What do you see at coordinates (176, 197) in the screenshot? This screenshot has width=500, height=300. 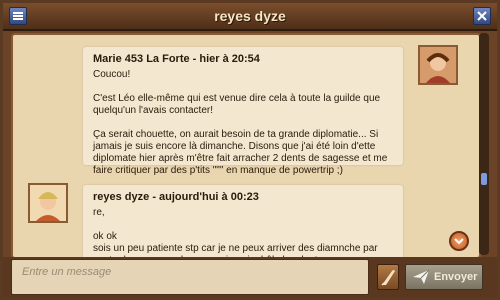 I see `message-author: reyes dyze - aujourd'hui à 00:23` at bounding box center [176, 197].